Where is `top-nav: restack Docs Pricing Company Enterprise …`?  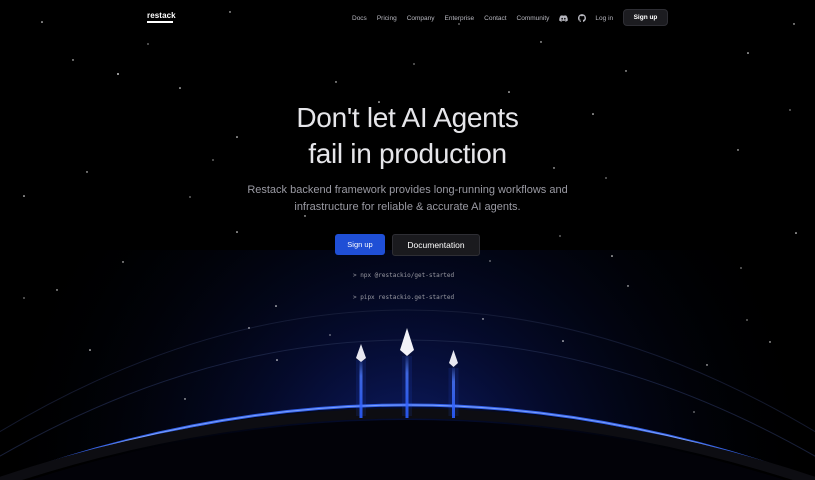
top-nav: restack Docs Pricing Company Enterprise … is located at coordinates (407, 18).